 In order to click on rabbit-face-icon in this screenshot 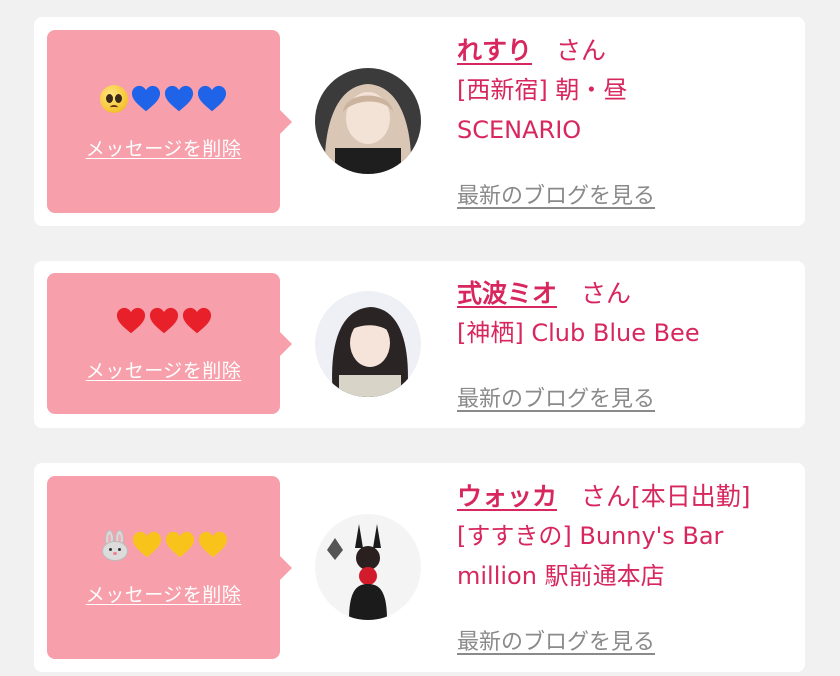, I will do `click(114, 545)`.